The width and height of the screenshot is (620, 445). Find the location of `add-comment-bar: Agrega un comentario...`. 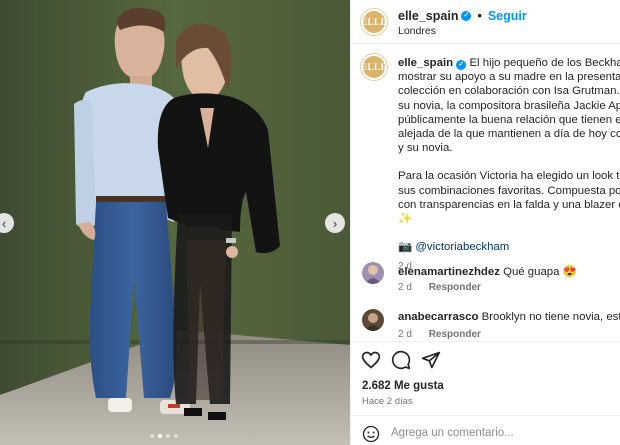

add-comment-bar: Agrega un comentario... is located at coordinates (485, 430).